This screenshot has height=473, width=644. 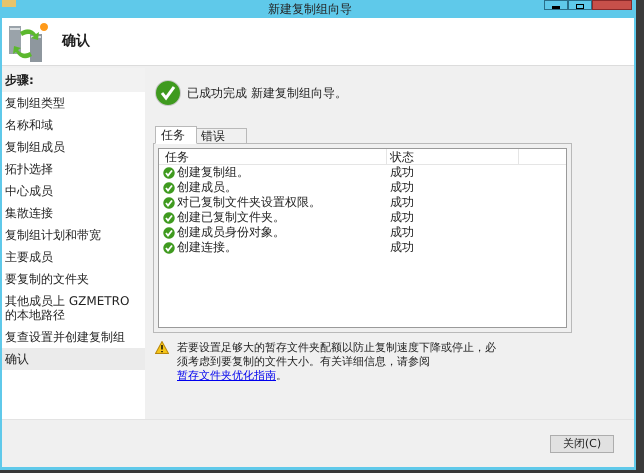 I want to click on step-item: 名称和域, so click(x=29, y=125).